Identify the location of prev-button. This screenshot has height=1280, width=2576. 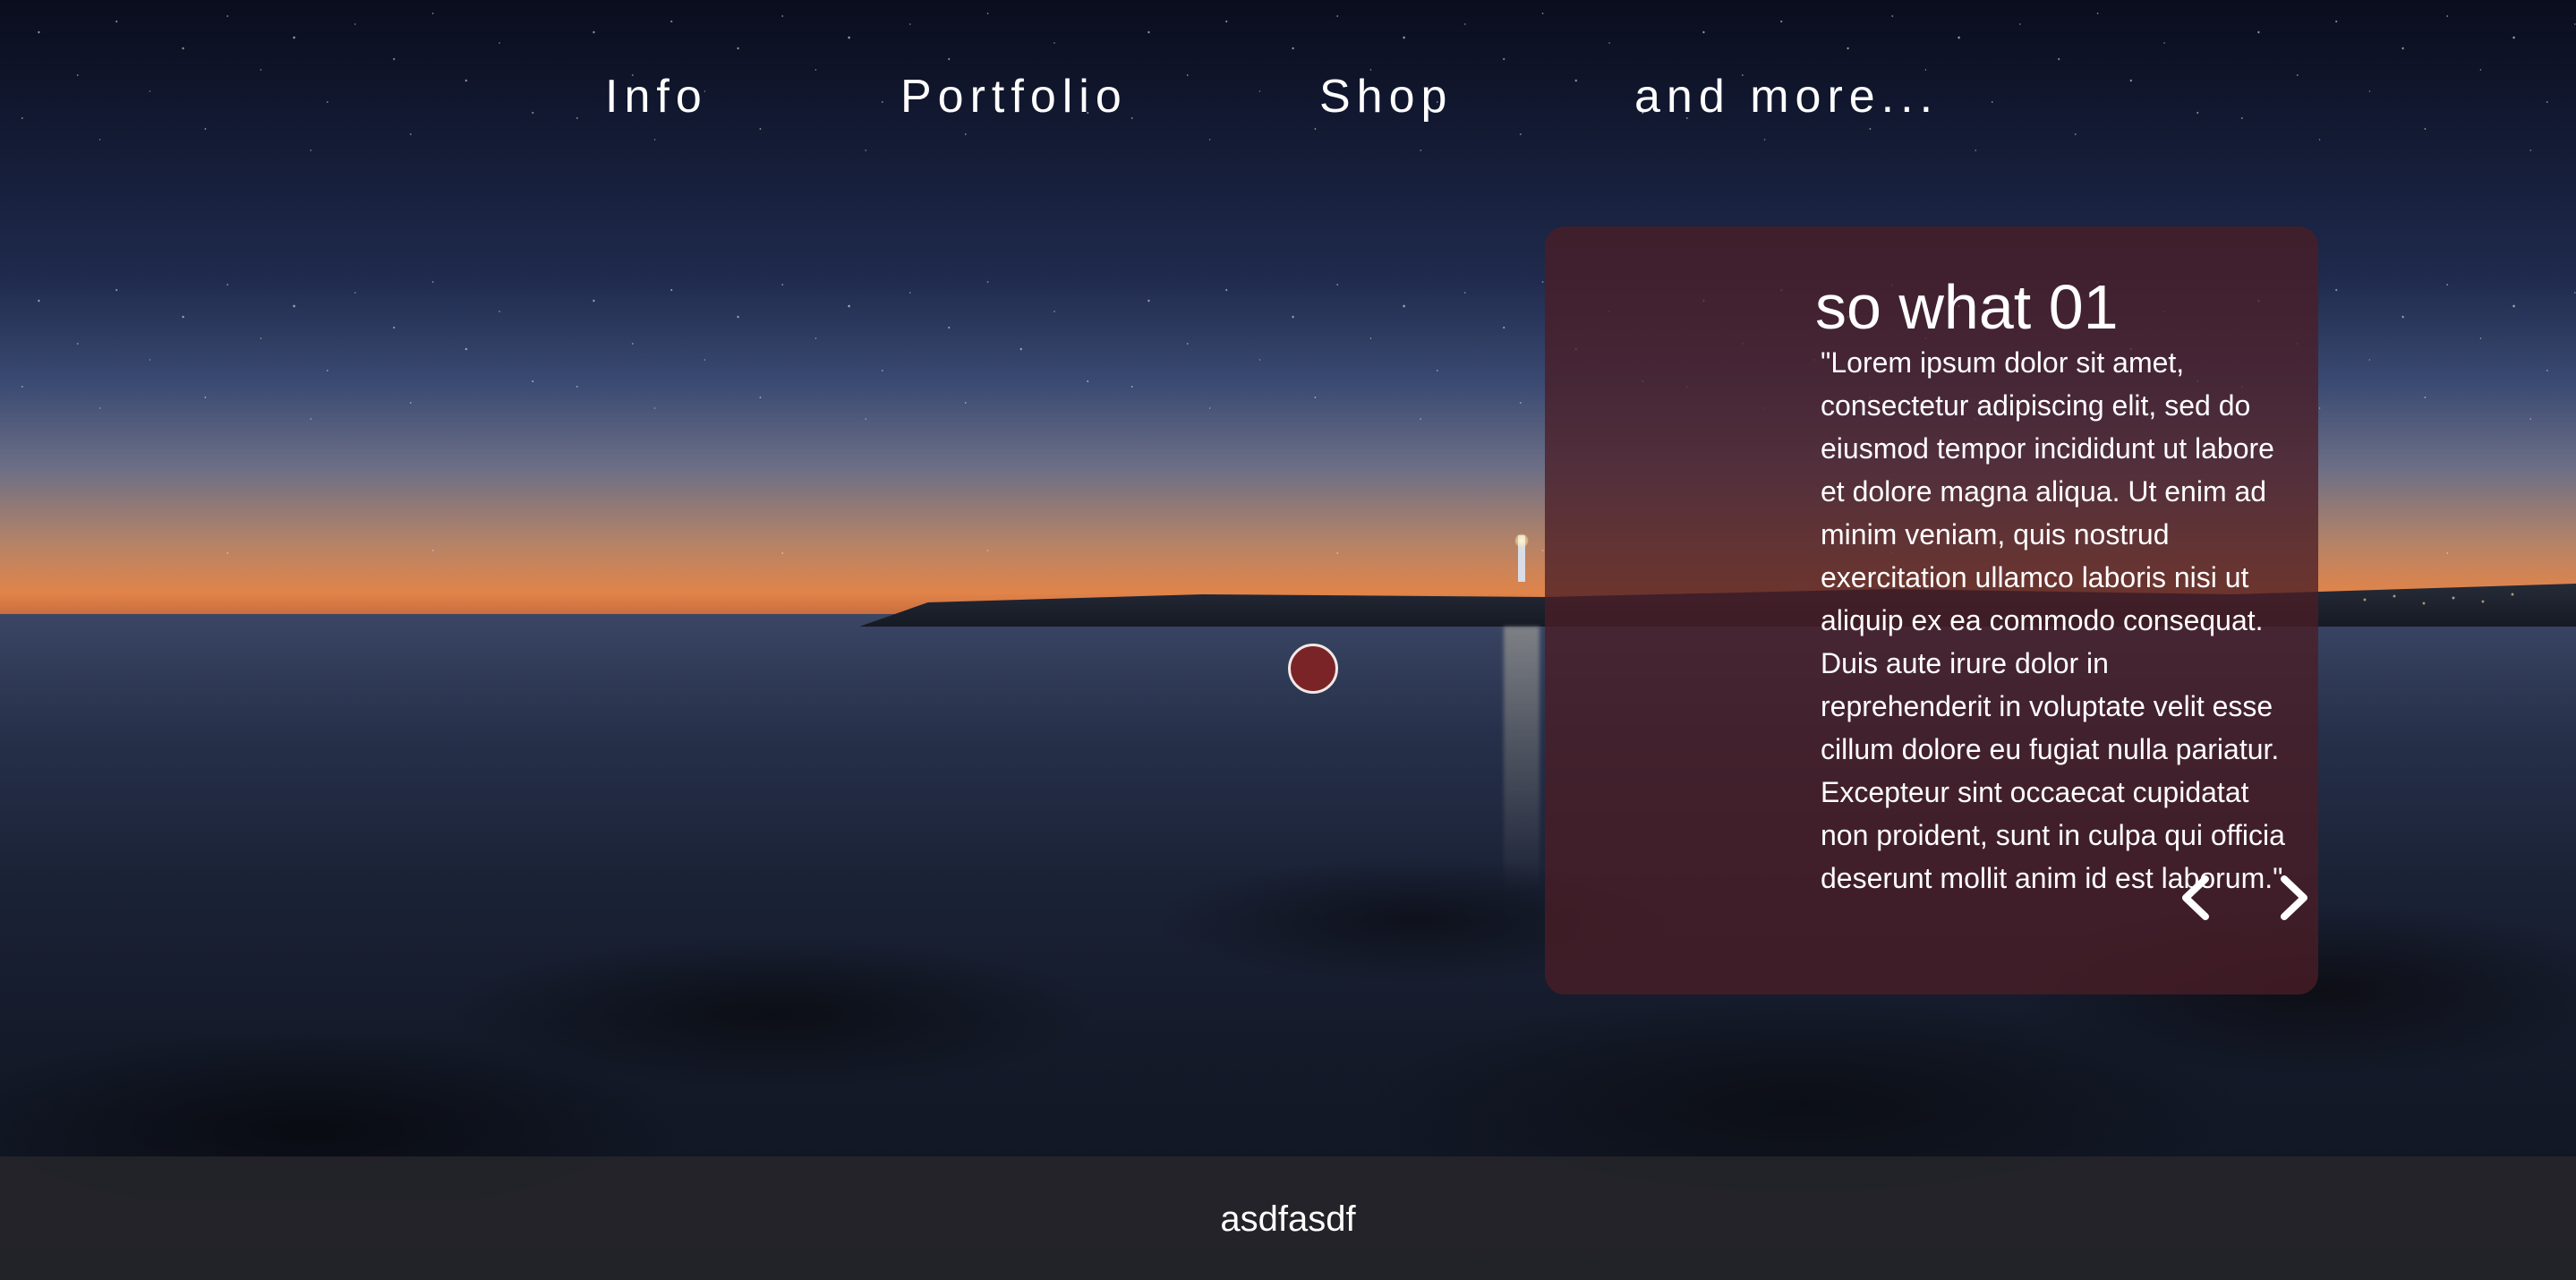
(2197, 897).